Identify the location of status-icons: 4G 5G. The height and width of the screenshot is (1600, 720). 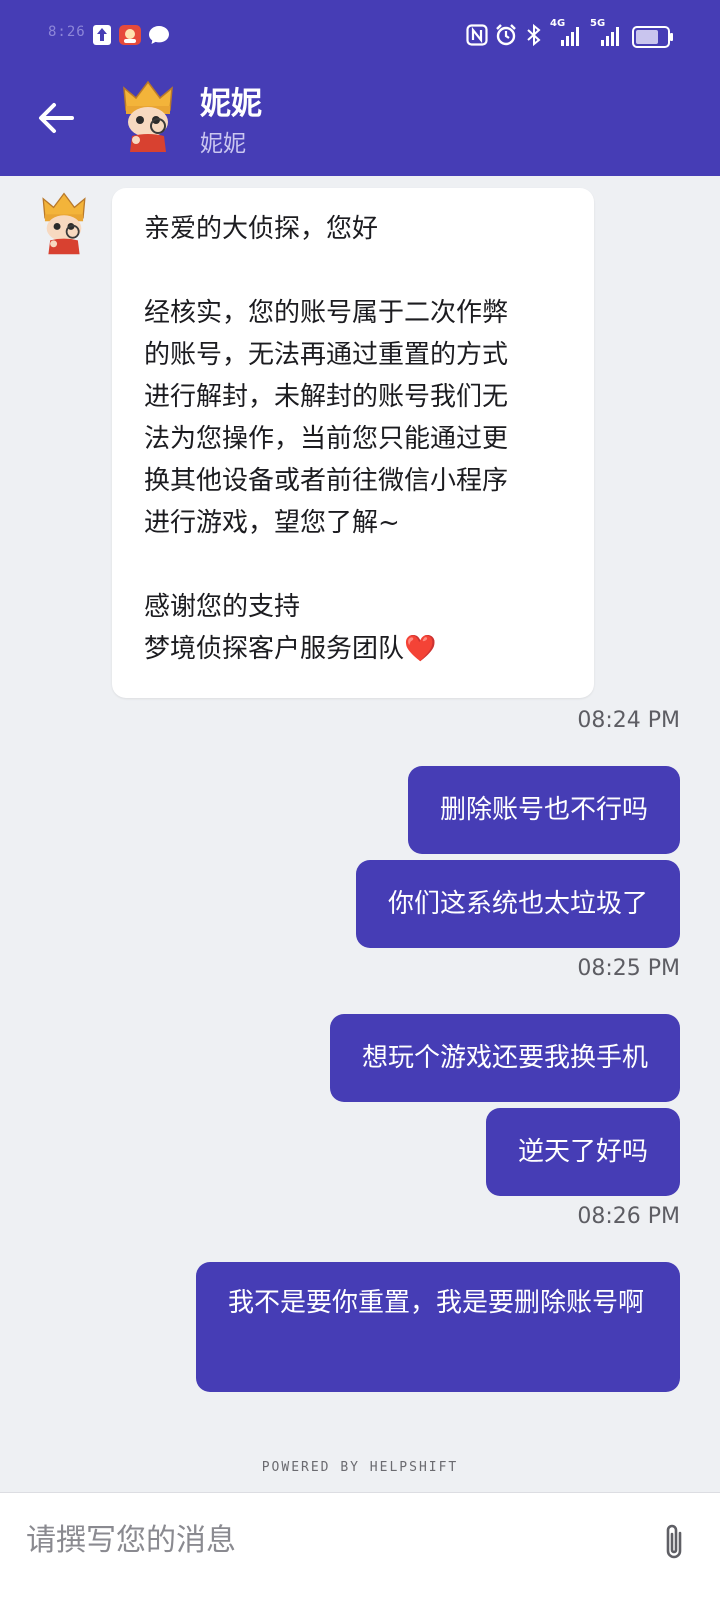
(571, 34).